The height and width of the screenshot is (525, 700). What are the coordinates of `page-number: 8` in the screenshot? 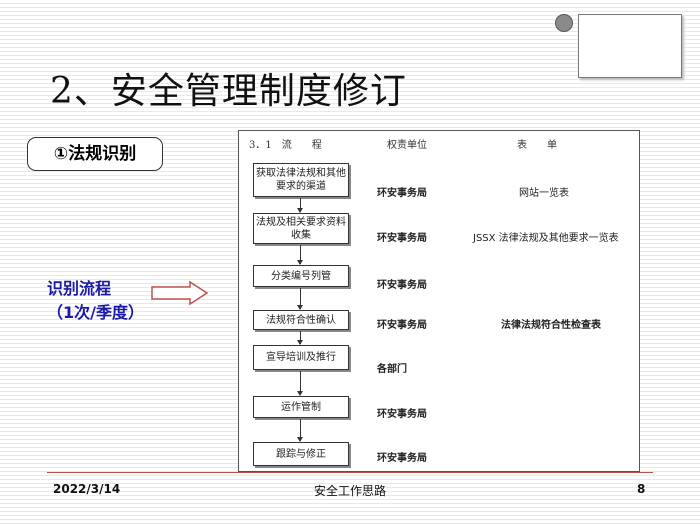 It's located at (641, 489).